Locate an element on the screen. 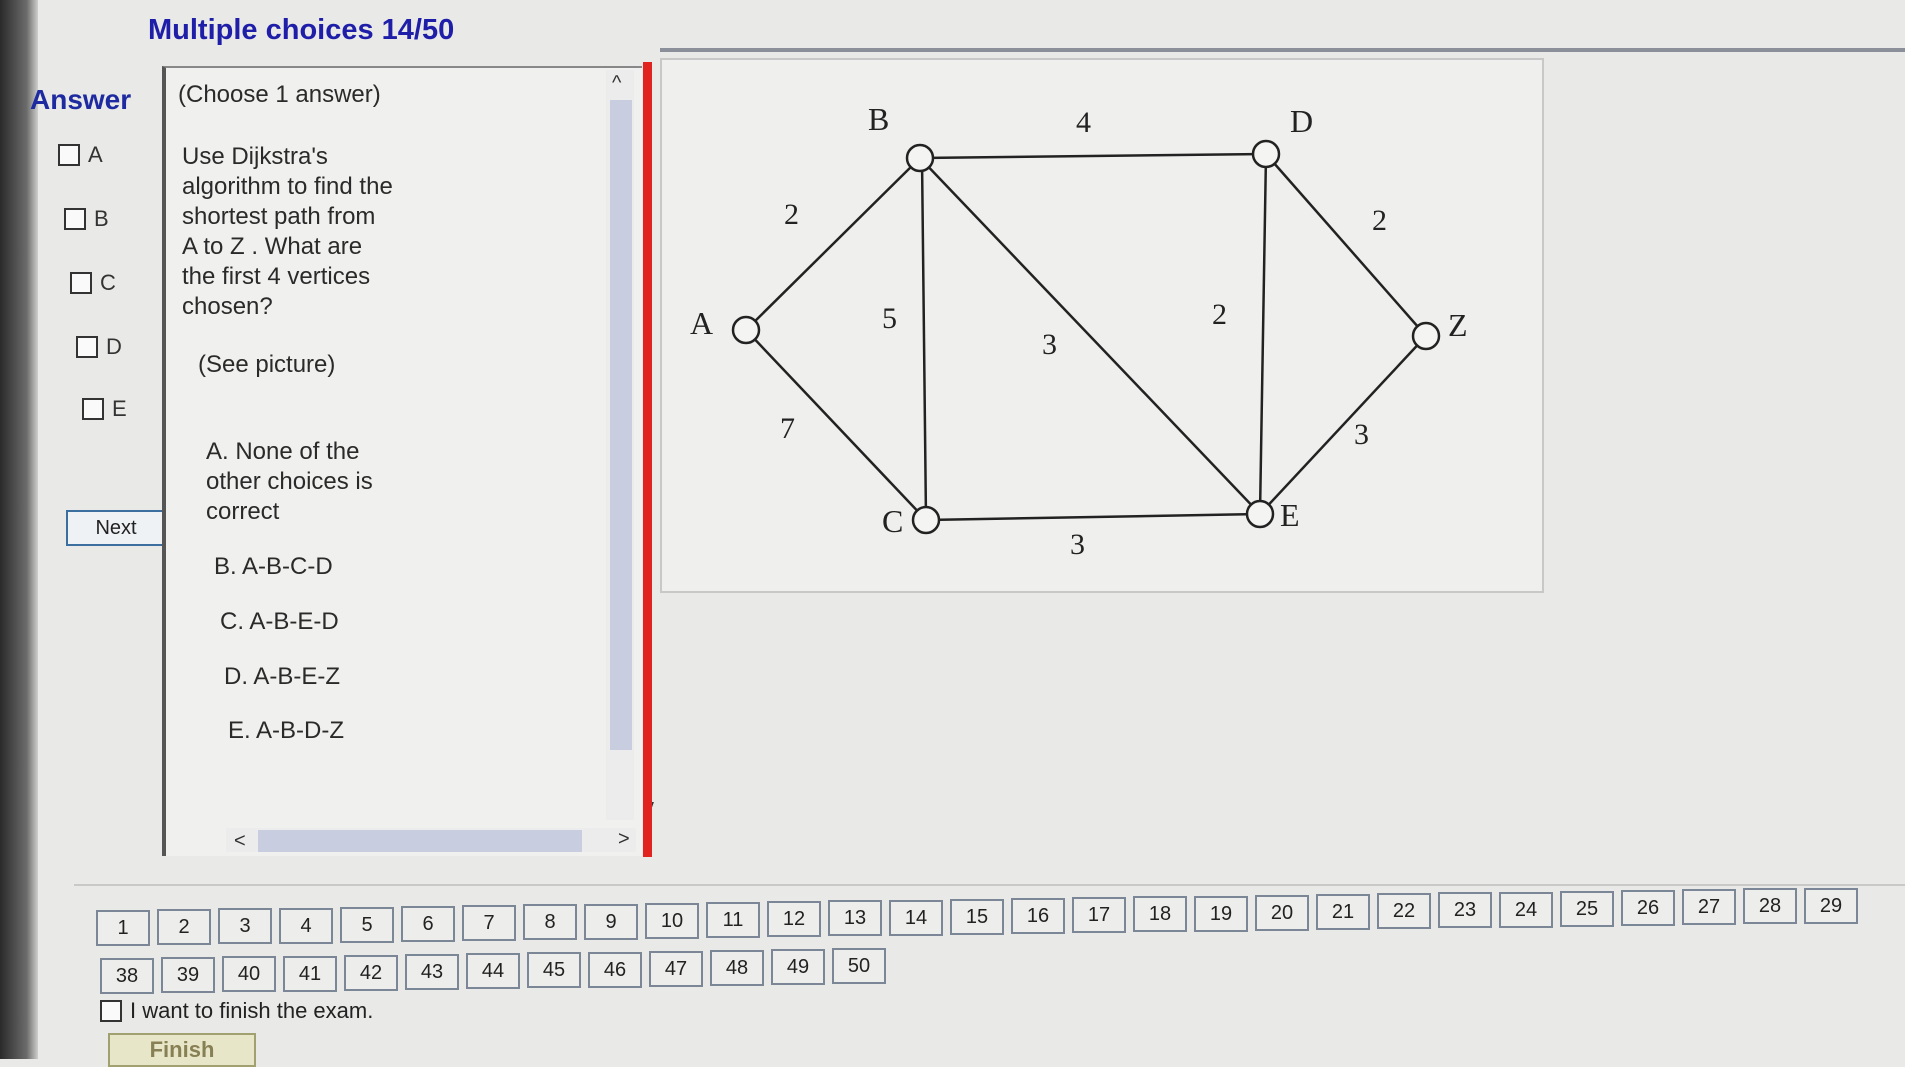  option-line: E. A-B-D-Z is located at coordinates (286, 730).